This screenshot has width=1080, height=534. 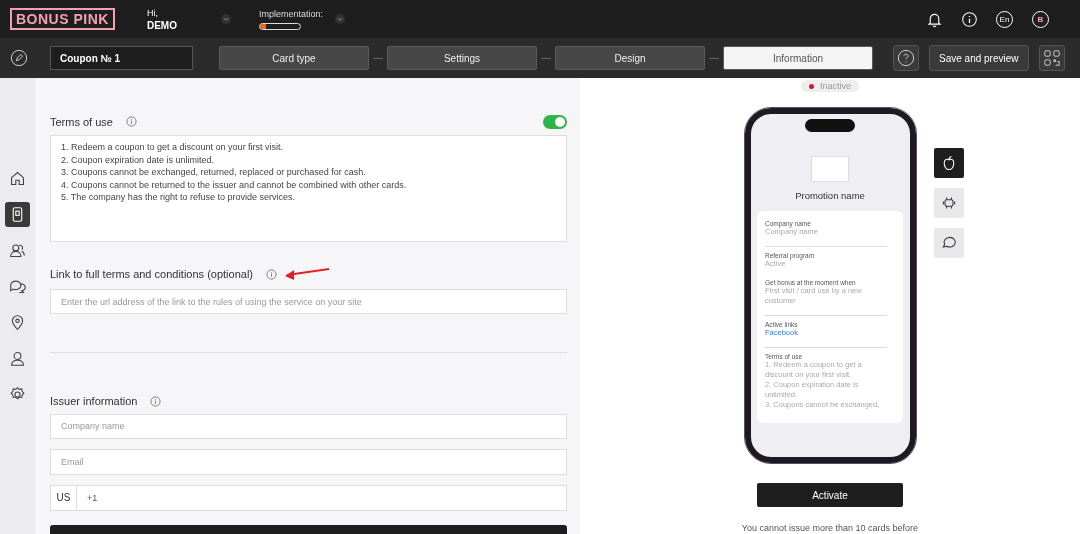 What do you see at coordinates (152, 12) in the screenshot?
I see `greeting: Hi,` at bounding box center [152, 12].